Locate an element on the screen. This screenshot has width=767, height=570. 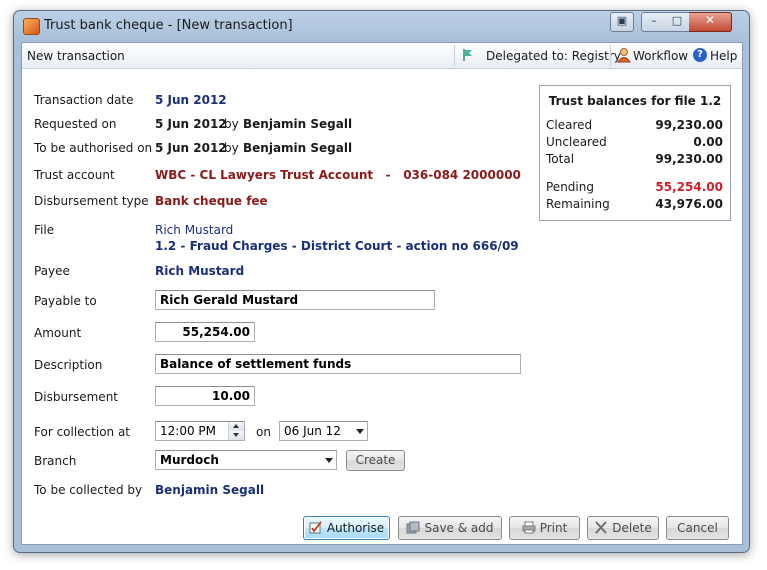
collection-on-label: on is located at coordinates (263, 432).